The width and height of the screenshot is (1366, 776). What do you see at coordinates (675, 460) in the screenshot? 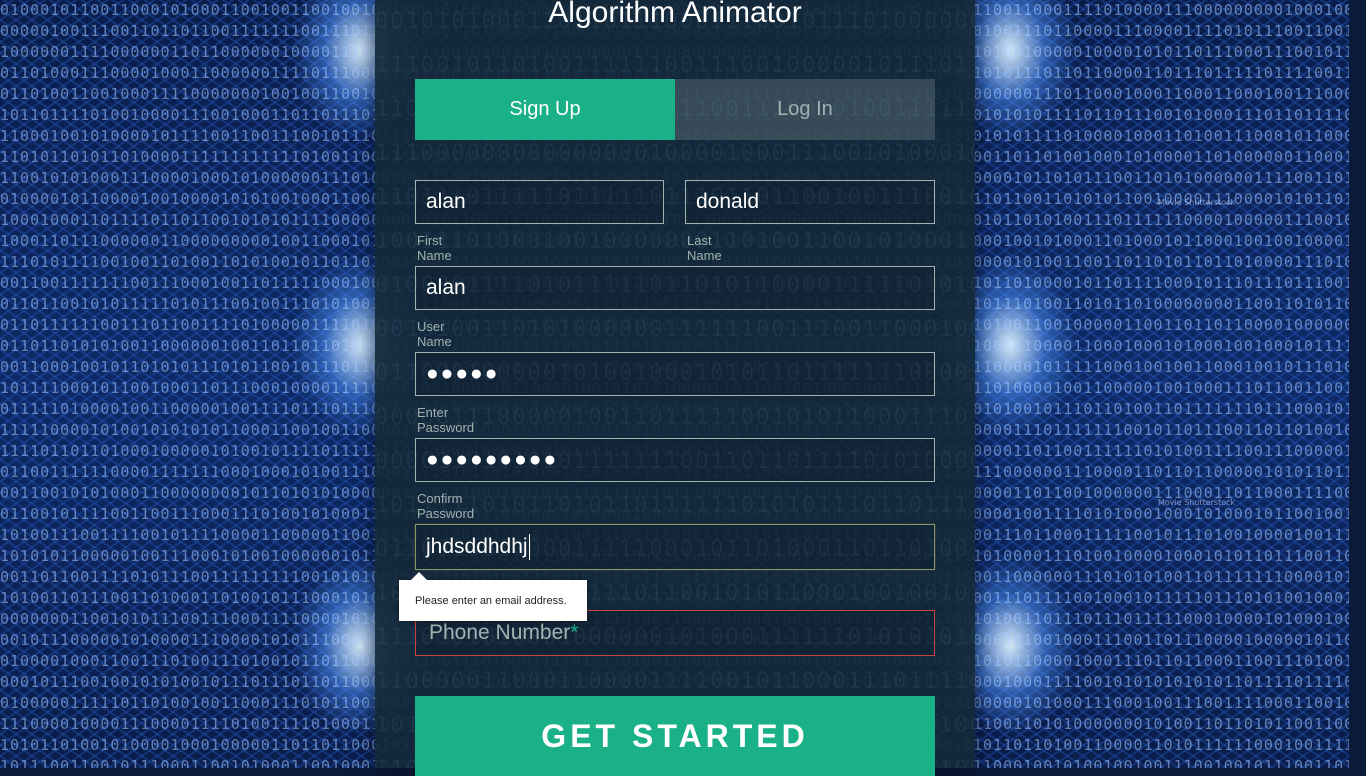
I see `confirm-password-input: ●●●●●●●●●` at bounding box center [675, 460].